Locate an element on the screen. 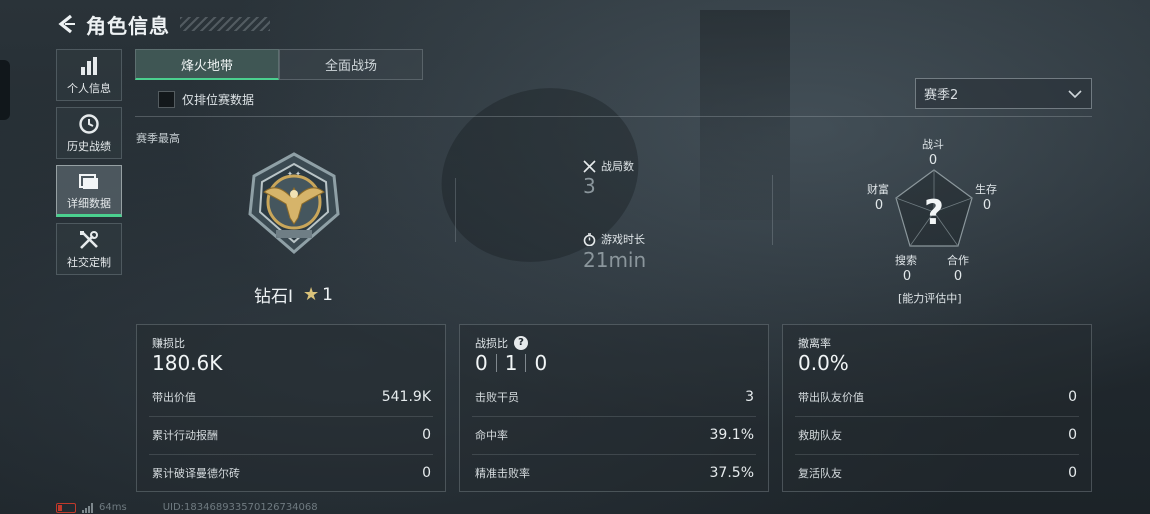 The image size is (1150, 514). ability-evaluation-status: [能力评估中] is located at coordinates (930, 298).